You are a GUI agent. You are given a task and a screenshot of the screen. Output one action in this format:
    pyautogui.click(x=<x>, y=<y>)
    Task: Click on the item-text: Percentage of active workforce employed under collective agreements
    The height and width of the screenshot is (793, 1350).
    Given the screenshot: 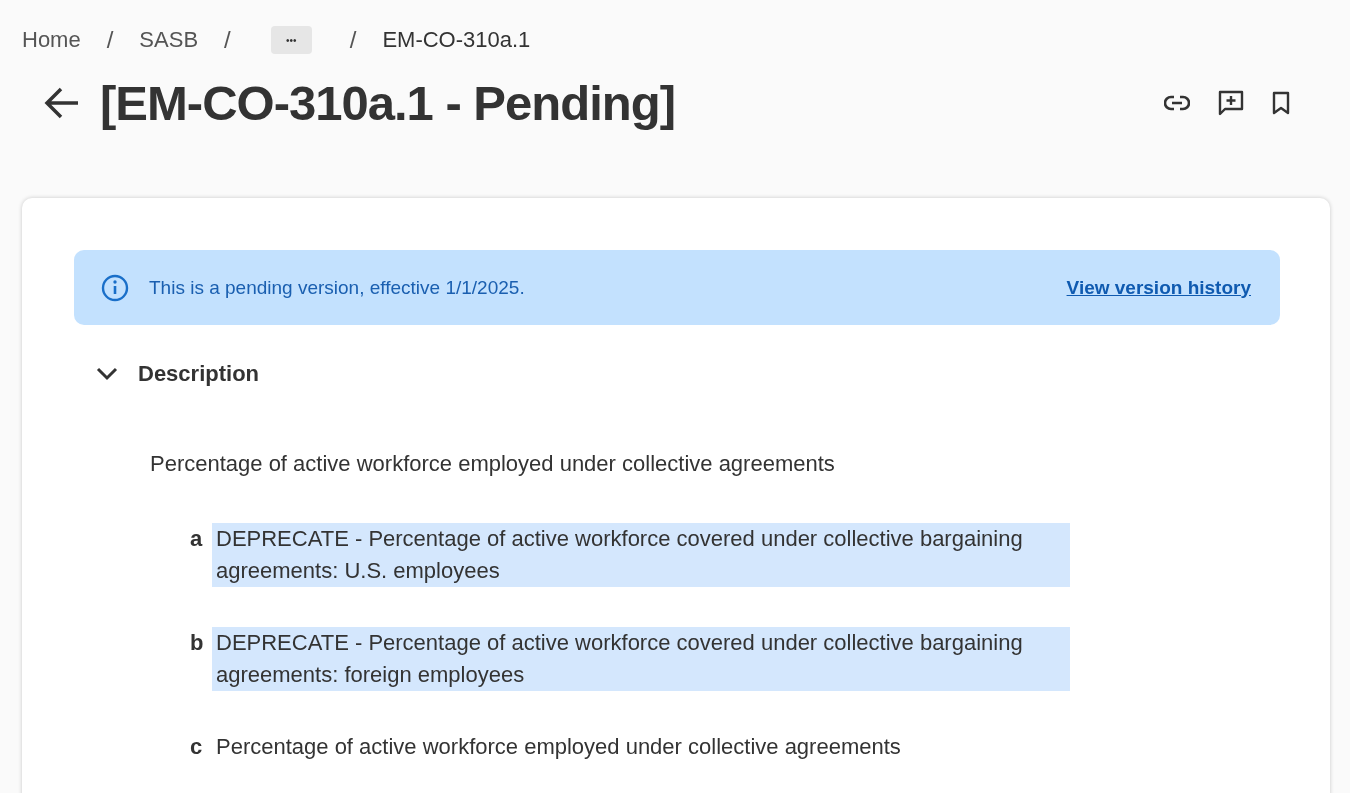 What is the action you would take?
    pyautogui.click(x=558, y=747)
    